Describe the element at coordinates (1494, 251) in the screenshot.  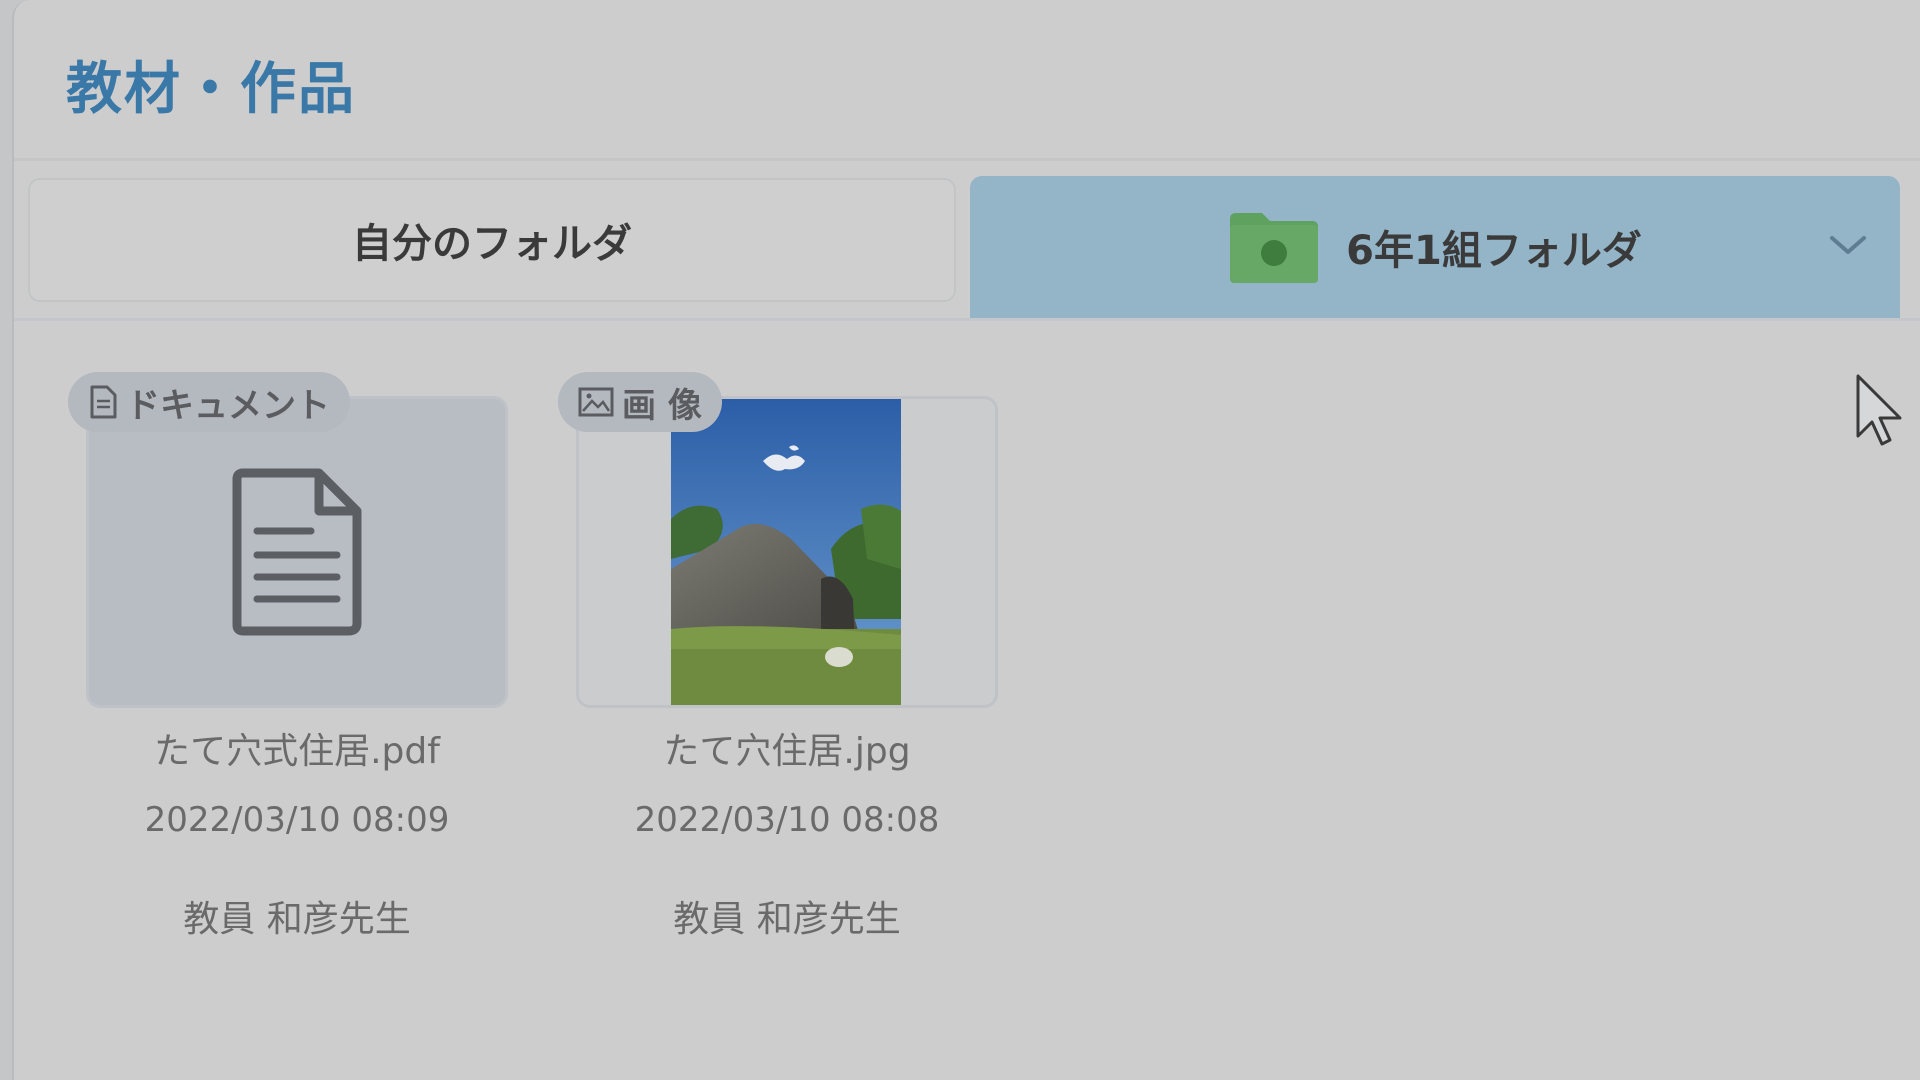
I see `tab-class-folder-label: 6年1組フォルダ` at that location.